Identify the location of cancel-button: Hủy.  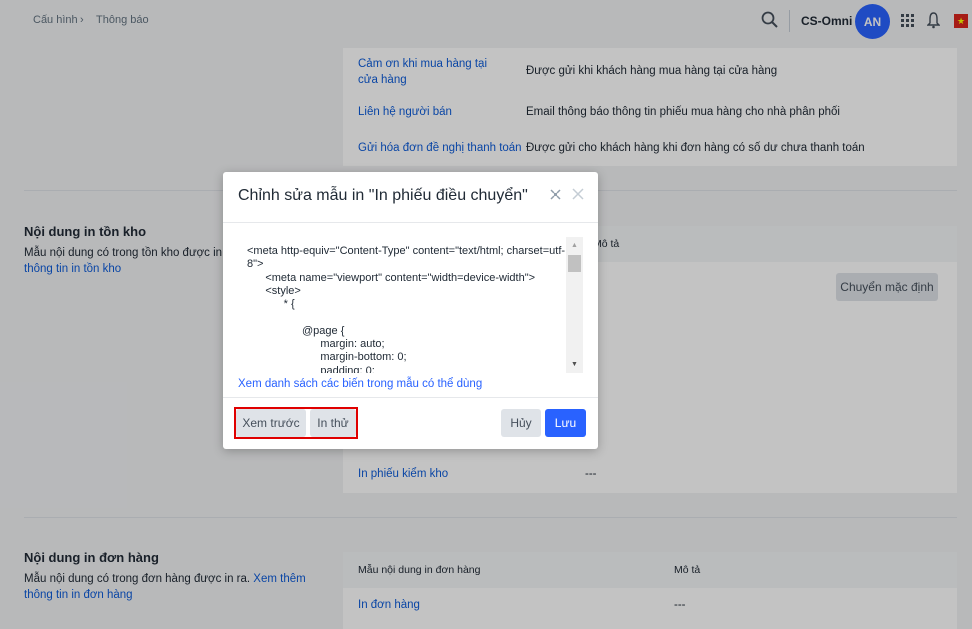
(521, 423).